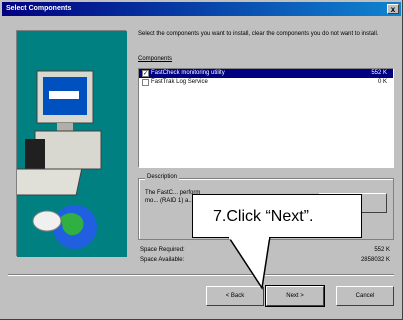 Image resolution: width=403 pixels, height=320 pixels. What do you see at coordinates (235, 296) in the screenshot?
I see `back-button: < Back` at bounding box center [235, 296].